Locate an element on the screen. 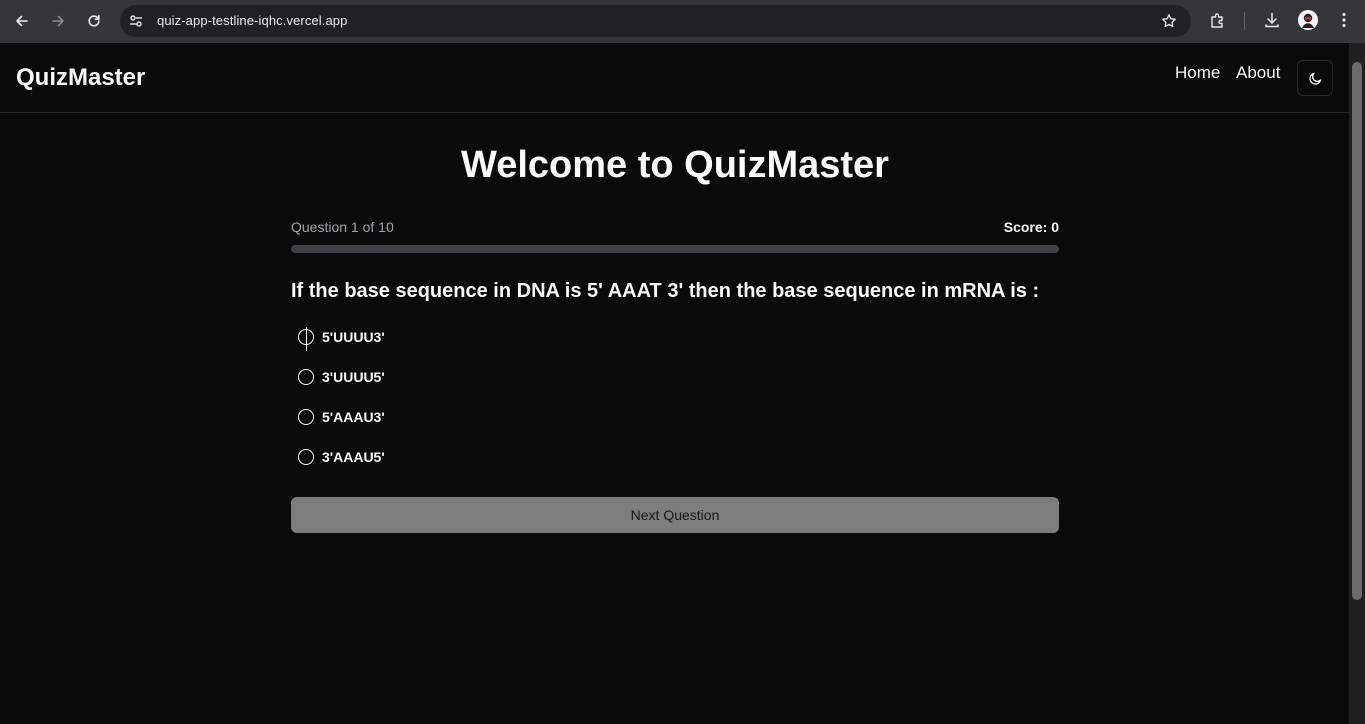  score-display: Score: 0 is located at coordinates (1031, 227).